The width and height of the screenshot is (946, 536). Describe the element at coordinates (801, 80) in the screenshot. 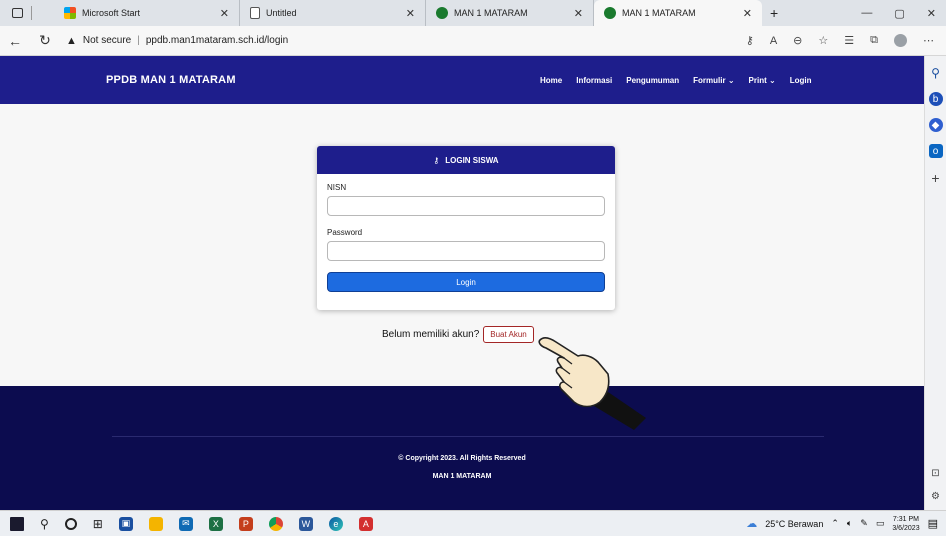

I see `menu-login: Login` at that location.